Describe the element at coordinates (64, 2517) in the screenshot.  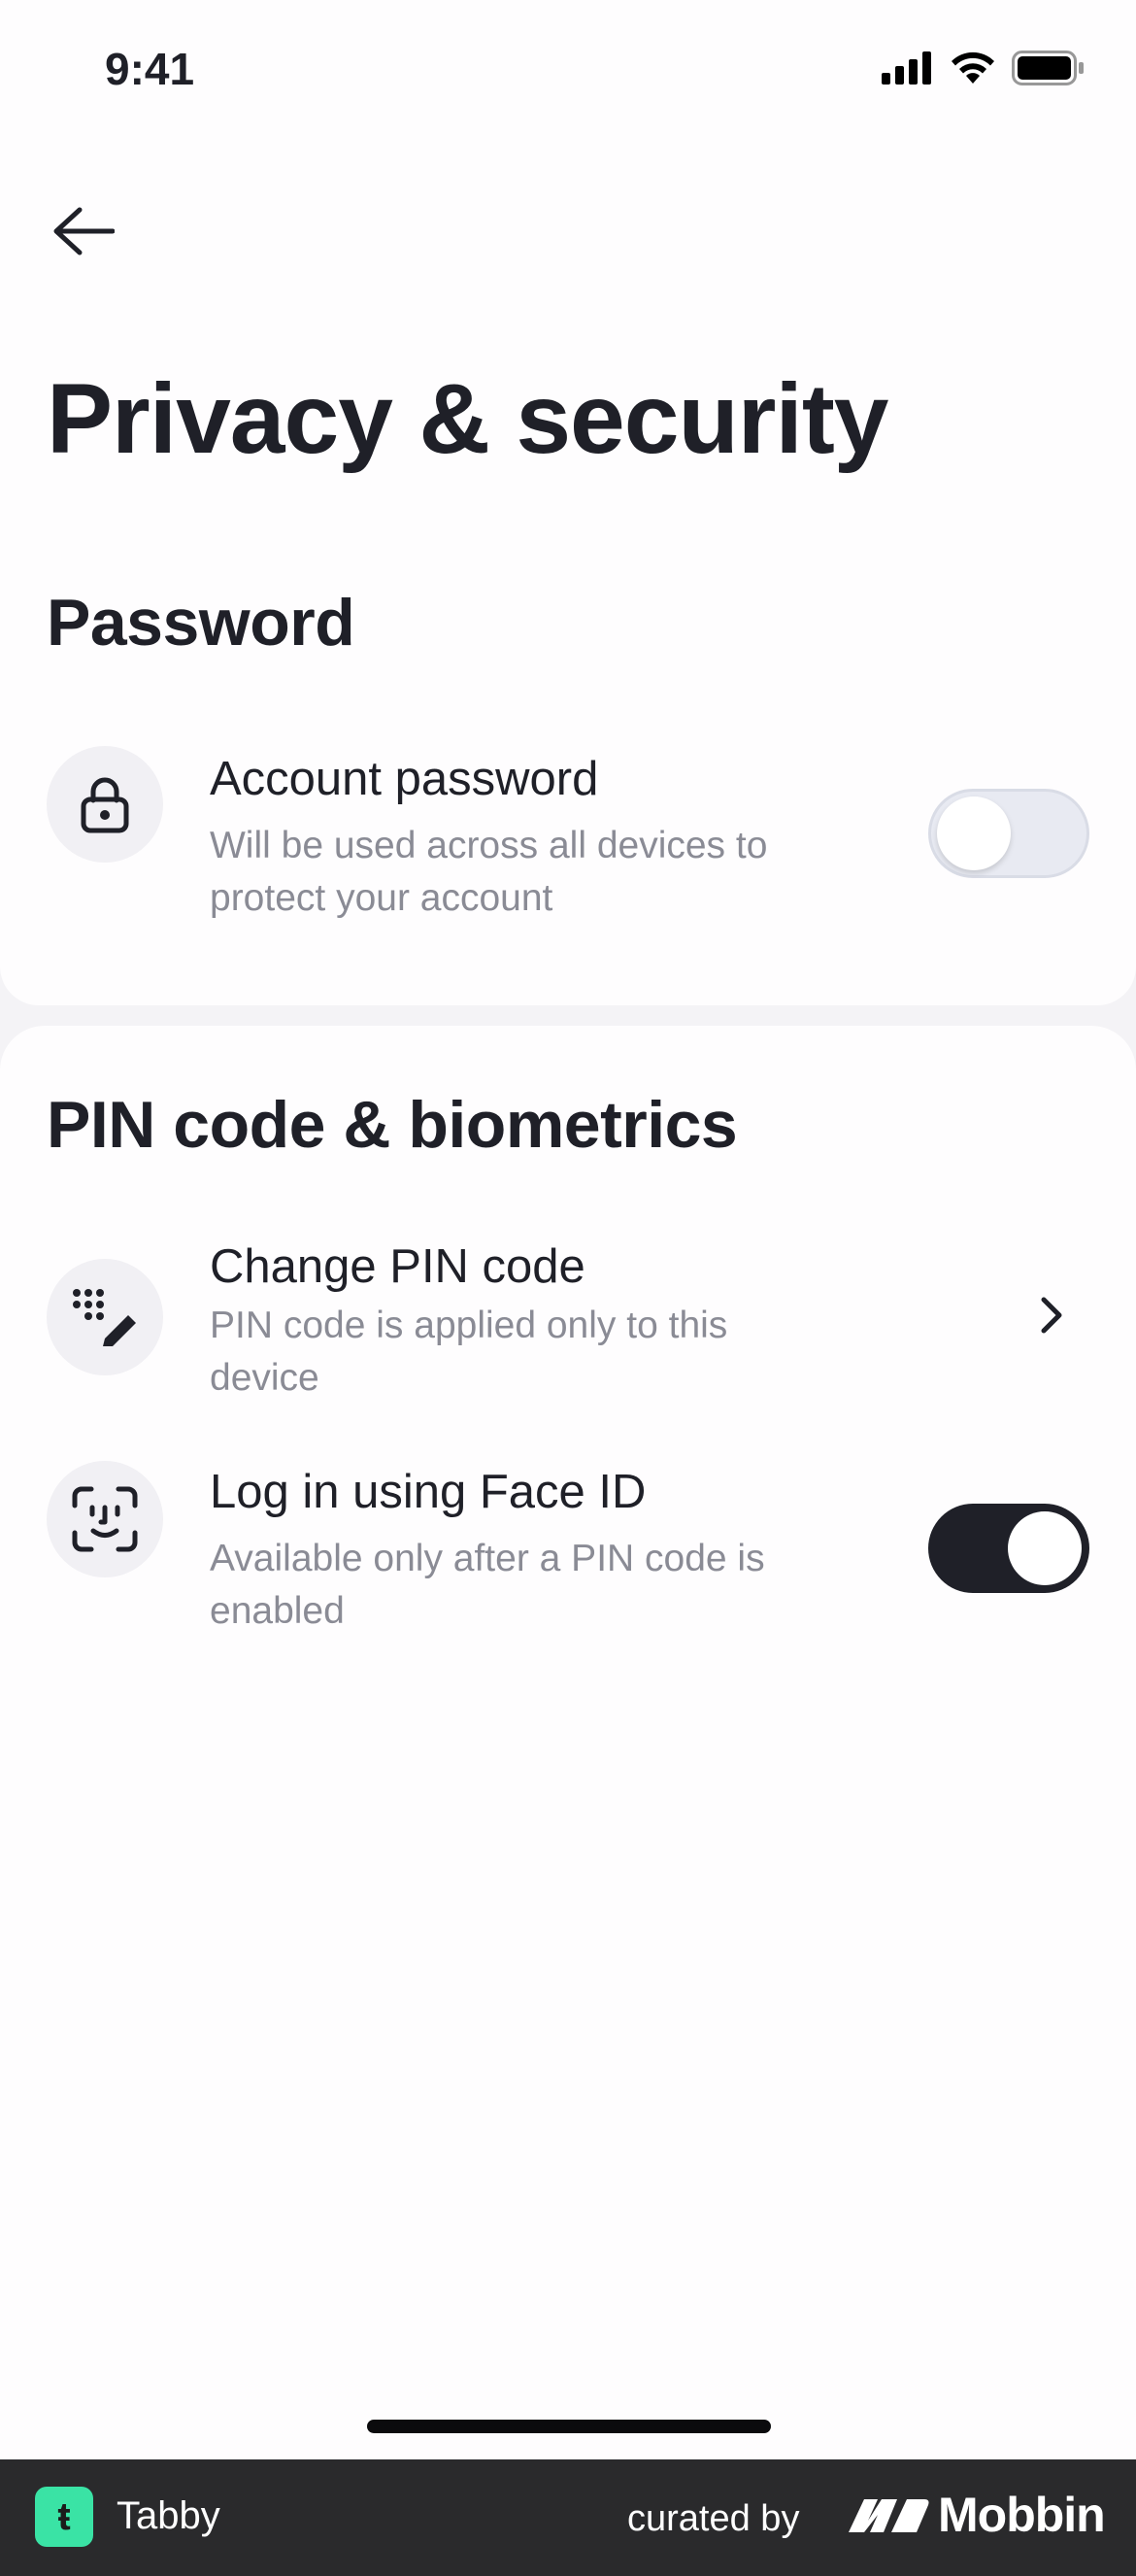
I see `tabby-logo-icon: ŧ` at that location.